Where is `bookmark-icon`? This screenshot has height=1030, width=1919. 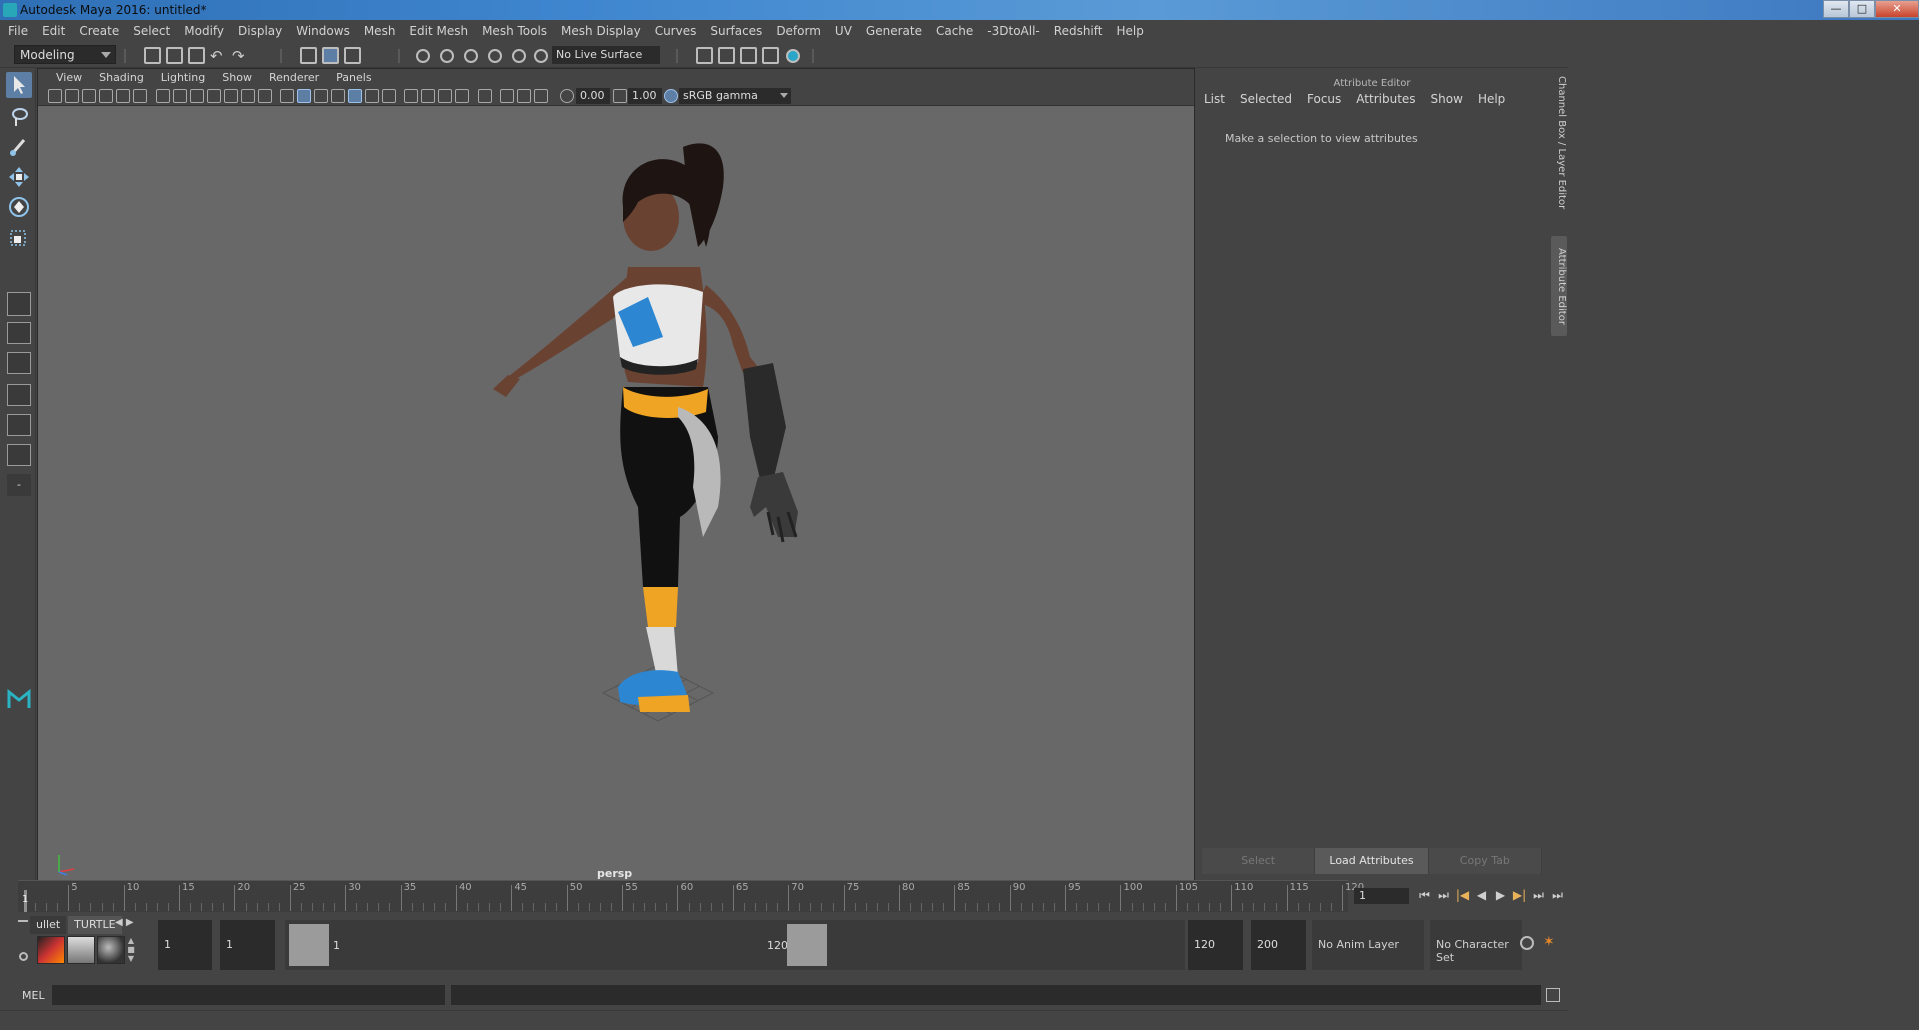 bookmark-icon is located at coordinates (89, 96).